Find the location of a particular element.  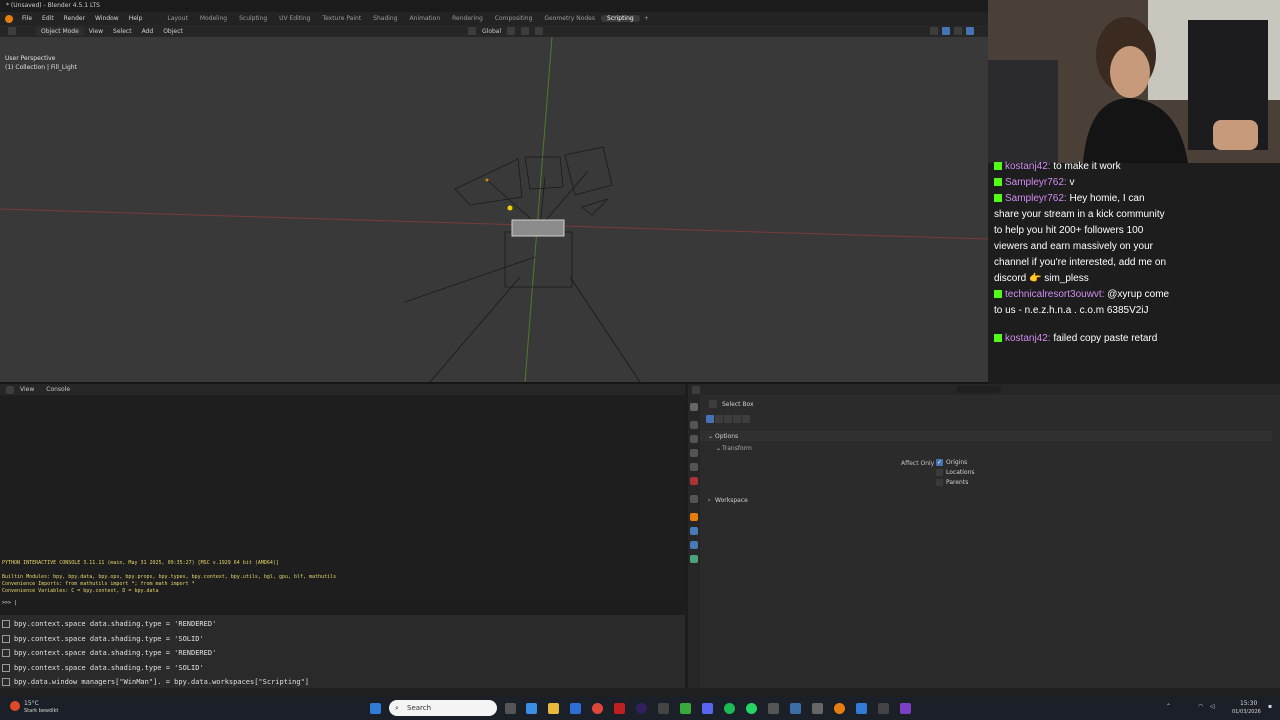

menu-object: Object is located at coordinates (173, 31).